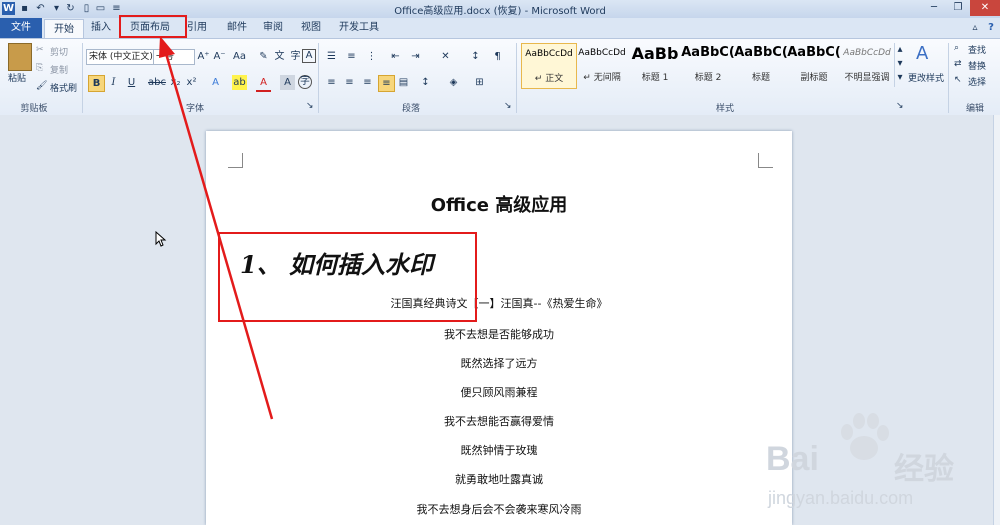 Image resolution: width=1000 pixels, height=525 pixels. I want to click on watermark-brand-2: 经验, so click(924, 469).